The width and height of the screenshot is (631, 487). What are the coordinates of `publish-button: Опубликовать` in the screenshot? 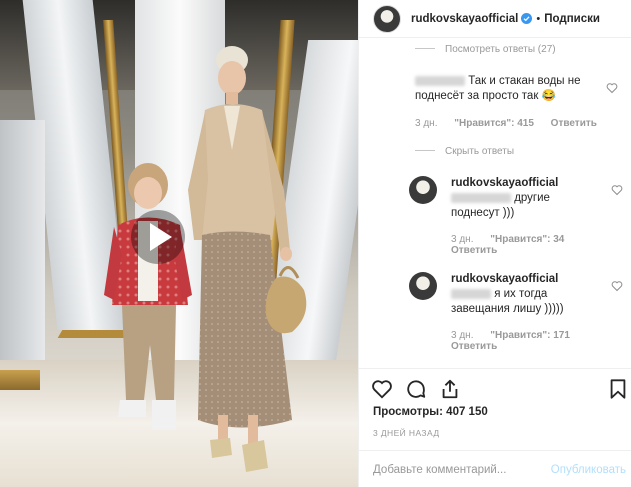 It's located at (588, 470).